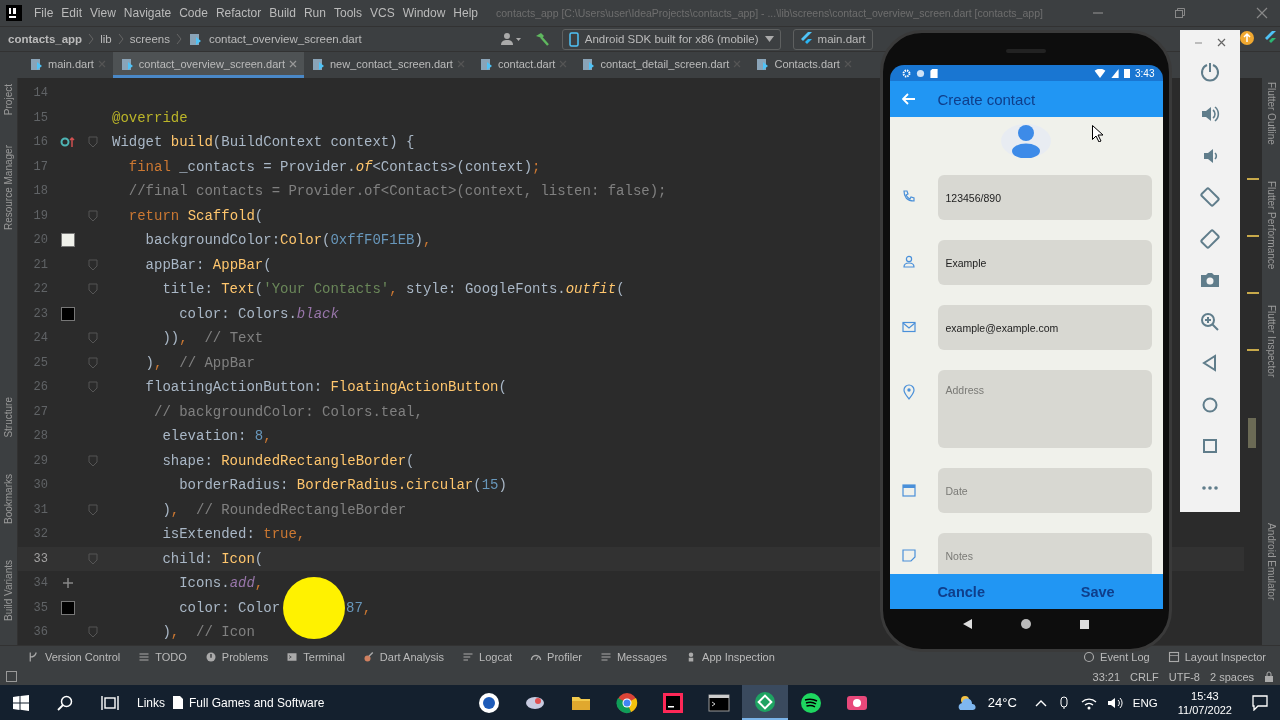  I want to click on menu-item: Tools, so click(347, 13).